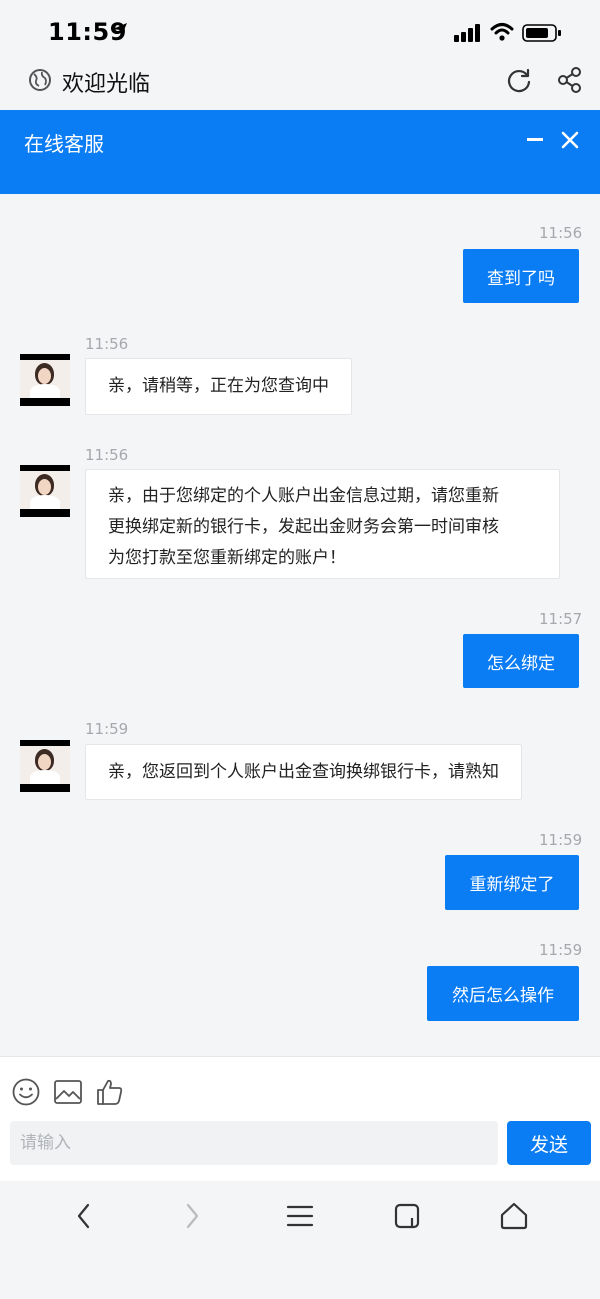  What do you see at coordinates (503, 993) in the screenshot?
I see `outgoing-message: 然后怎么操作` at bounding box center [503, 993].